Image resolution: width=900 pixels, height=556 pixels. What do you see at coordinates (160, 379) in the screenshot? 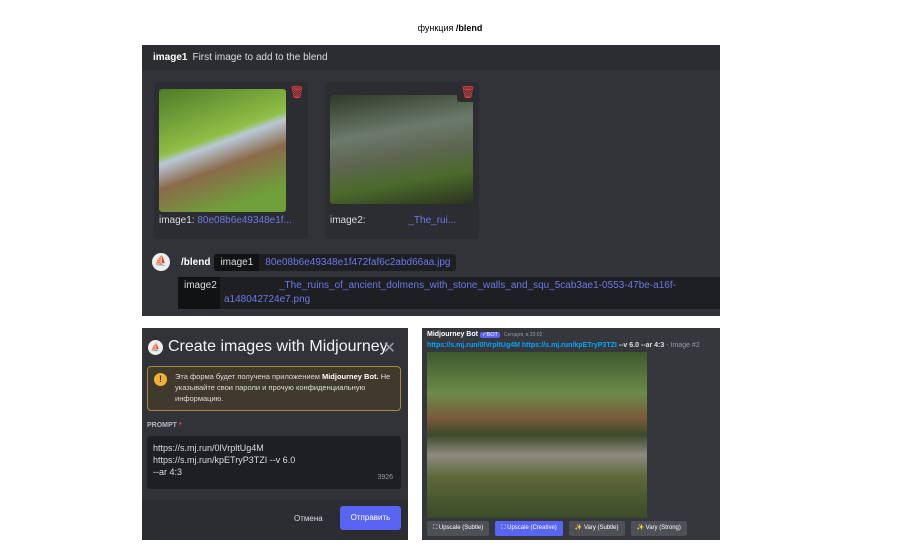
I see `warning-icon: !` at bounding box center [160, 379].